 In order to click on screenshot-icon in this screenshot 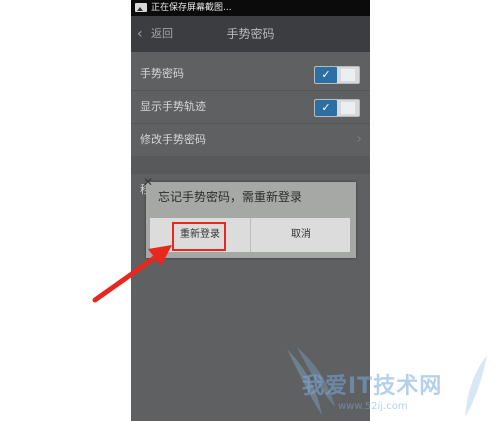, I will do `click(141, 7)`.